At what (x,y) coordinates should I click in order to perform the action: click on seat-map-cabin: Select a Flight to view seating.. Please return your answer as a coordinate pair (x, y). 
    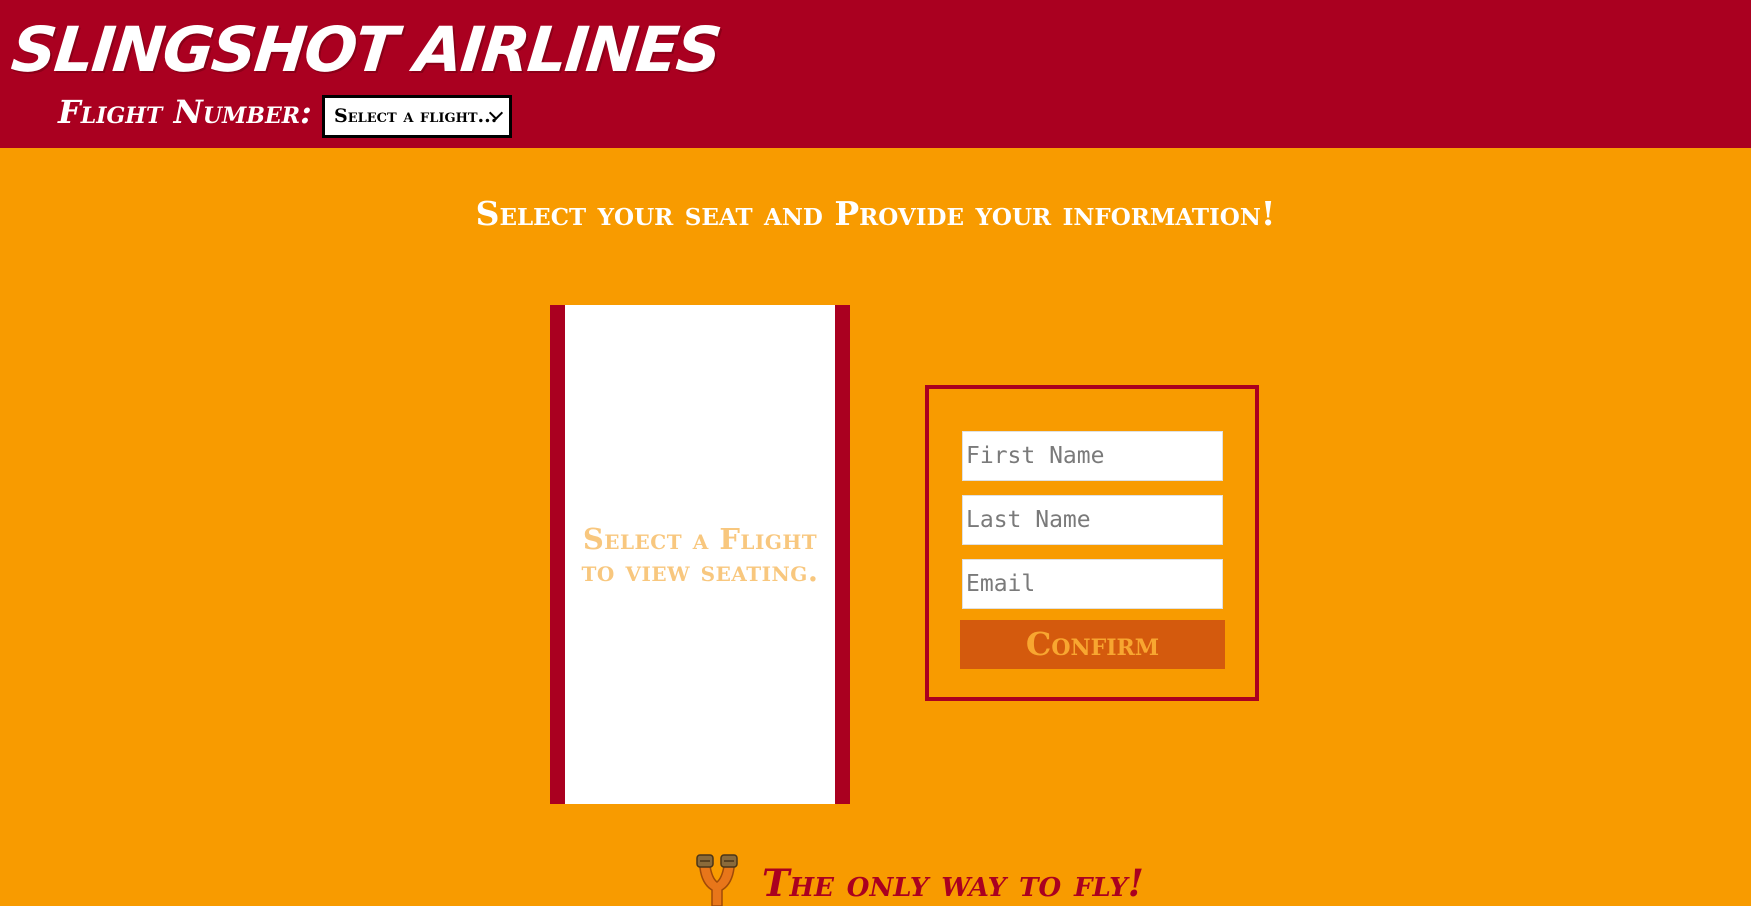
    Looking at the image, I should click on (700, 554).